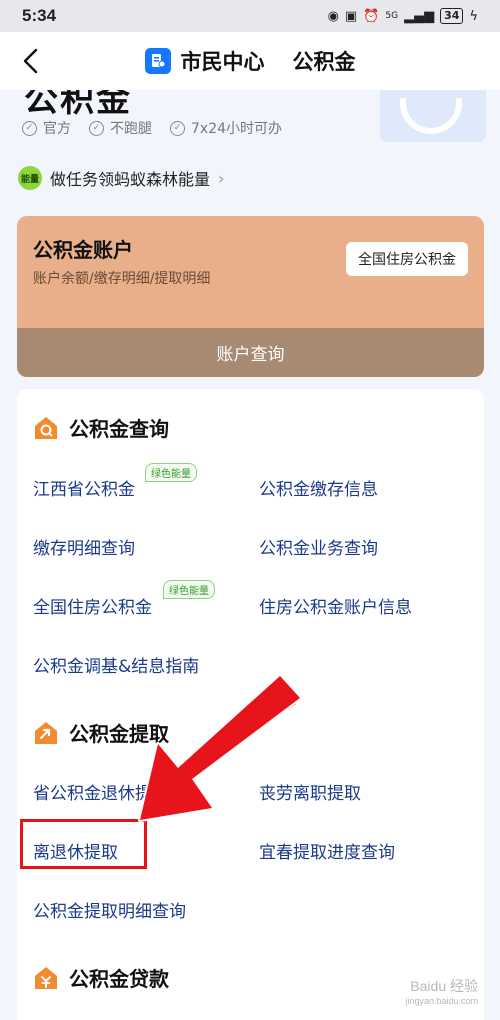 Image resolution: width=500 pixels, height=1020 pixels. Describe the element at coordinates (39, 15) in the screenshot. I see `status-time: 5:34` at that location.